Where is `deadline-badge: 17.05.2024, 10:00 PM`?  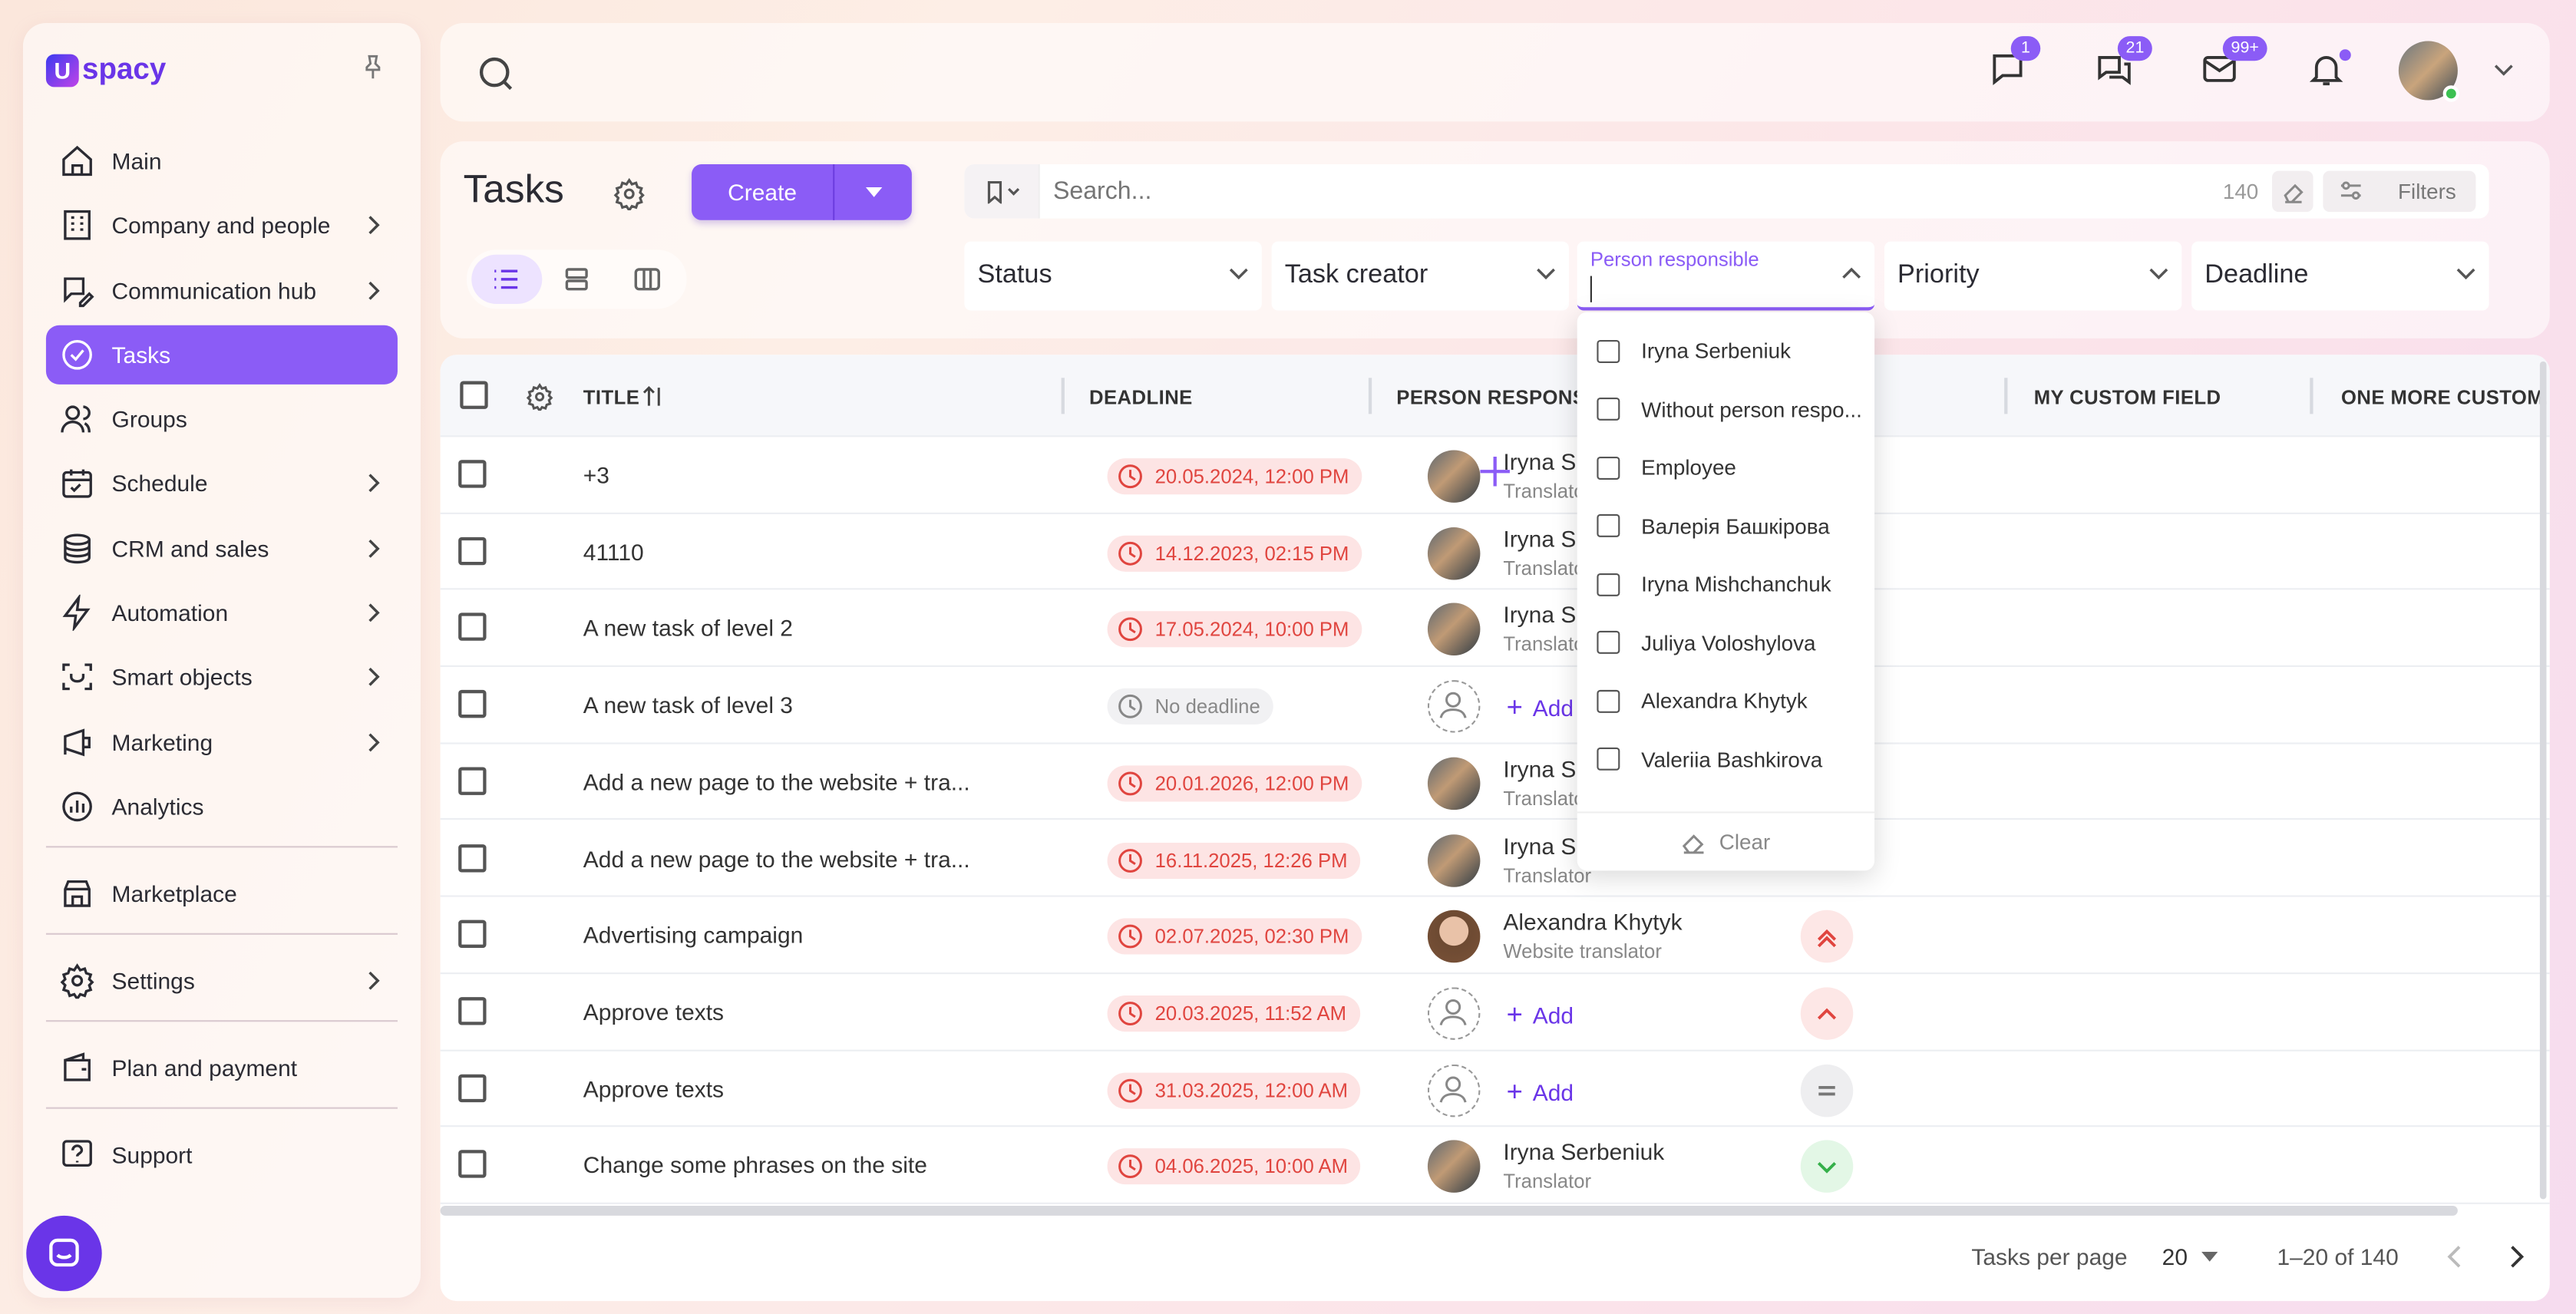 deadline-badge: 17.05.2024, 10:00 PM is located at coordinates (1234, 630).